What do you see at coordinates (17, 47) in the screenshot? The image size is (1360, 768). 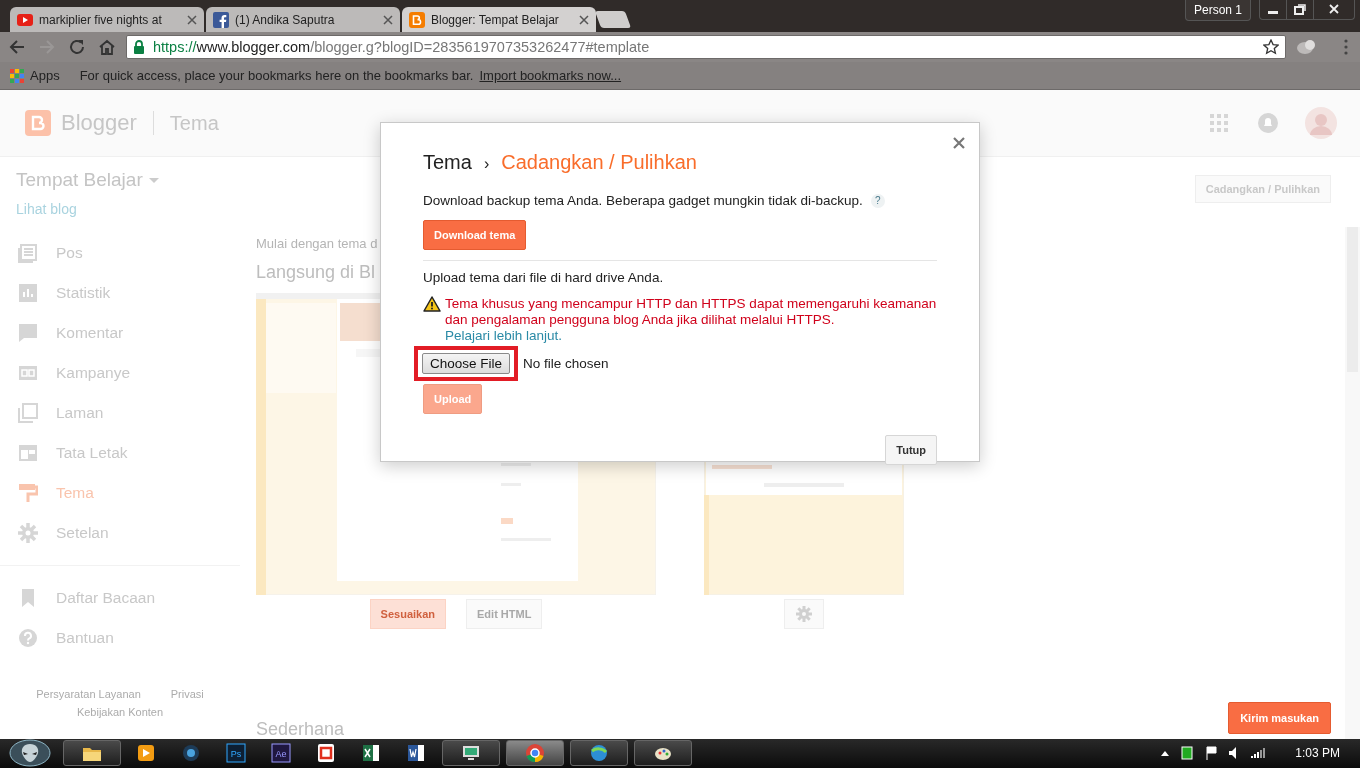 I see `back-icon` at bounding box center [17, 47].